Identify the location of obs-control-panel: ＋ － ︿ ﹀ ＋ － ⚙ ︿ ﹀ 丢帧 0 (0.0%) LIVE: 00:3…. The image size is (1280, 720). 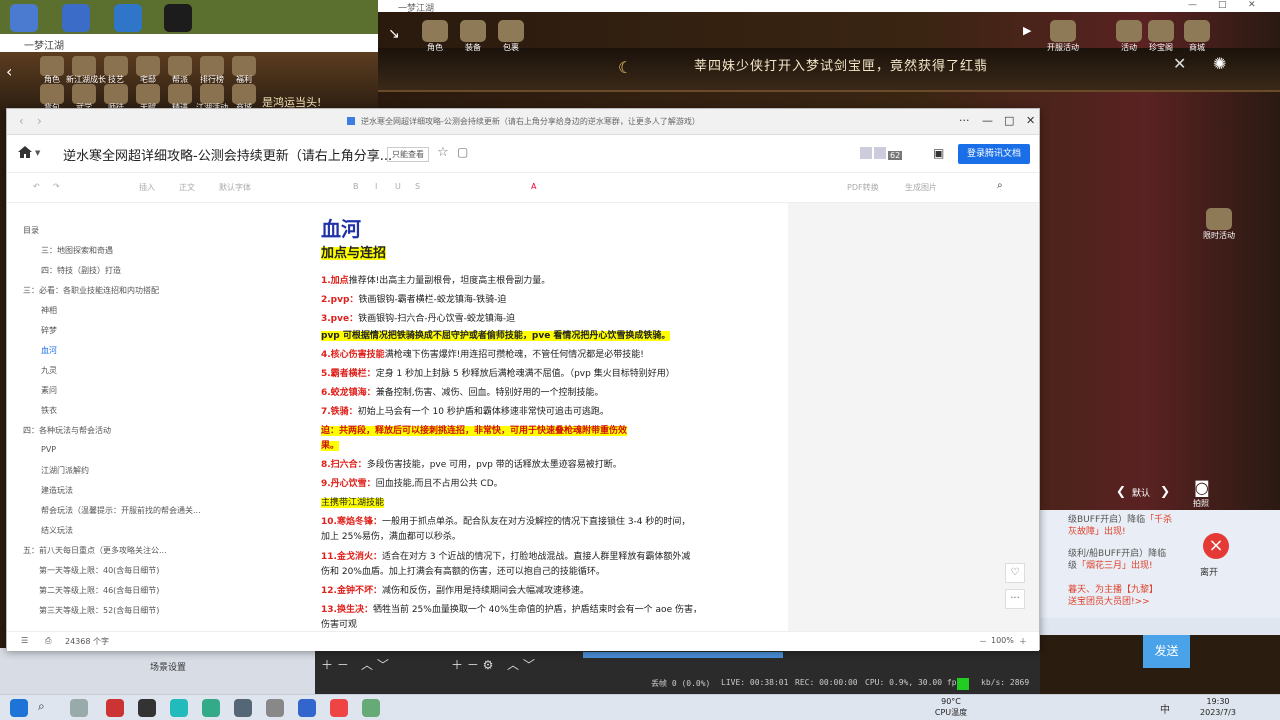
(677, 671).